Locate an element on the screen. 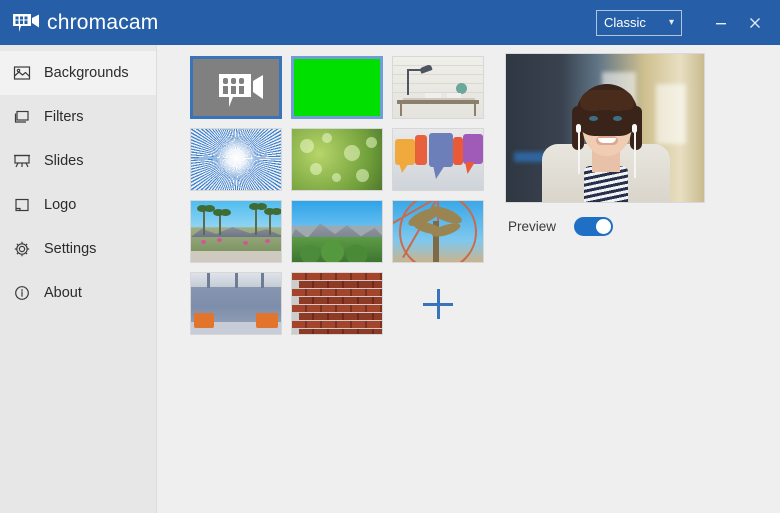  projector-screen-icon is located at coordinates (21, 161).